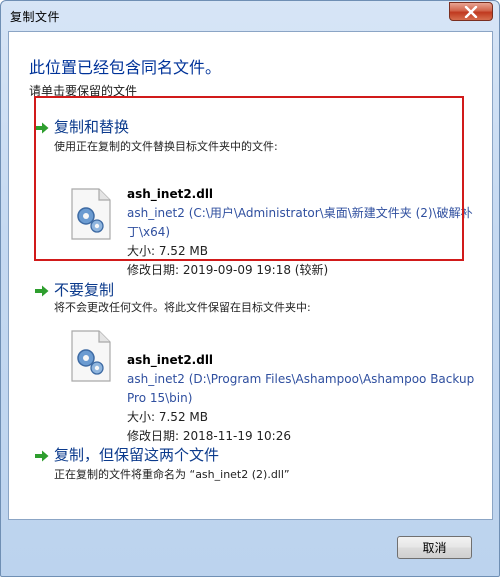 The width and height of the screenshot is (500, 577). What do you see at coordinates (137, 455) in the screenshot?
I see `option-title: 复制，但保留这两个文件` at bounding box center [137, 455].